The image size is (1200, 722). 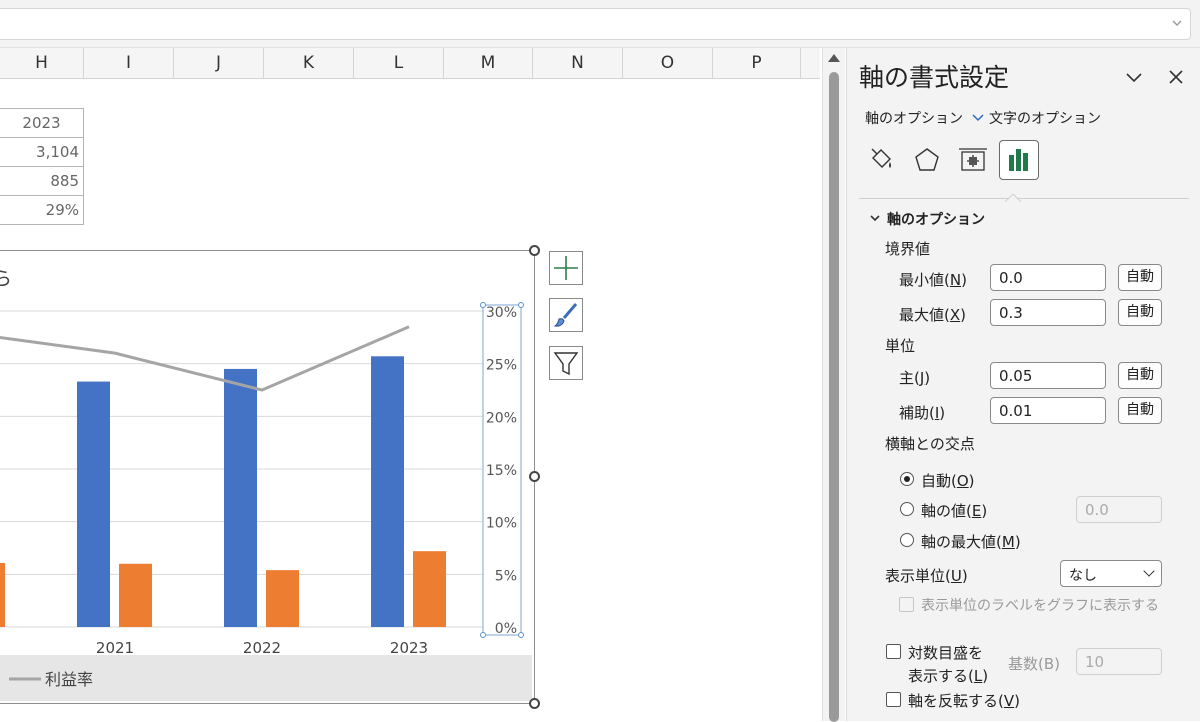 What do you see at coordinates (534, 476) in the screenshot?
I see `resize-handle-right` at bounding box center [534, 476].